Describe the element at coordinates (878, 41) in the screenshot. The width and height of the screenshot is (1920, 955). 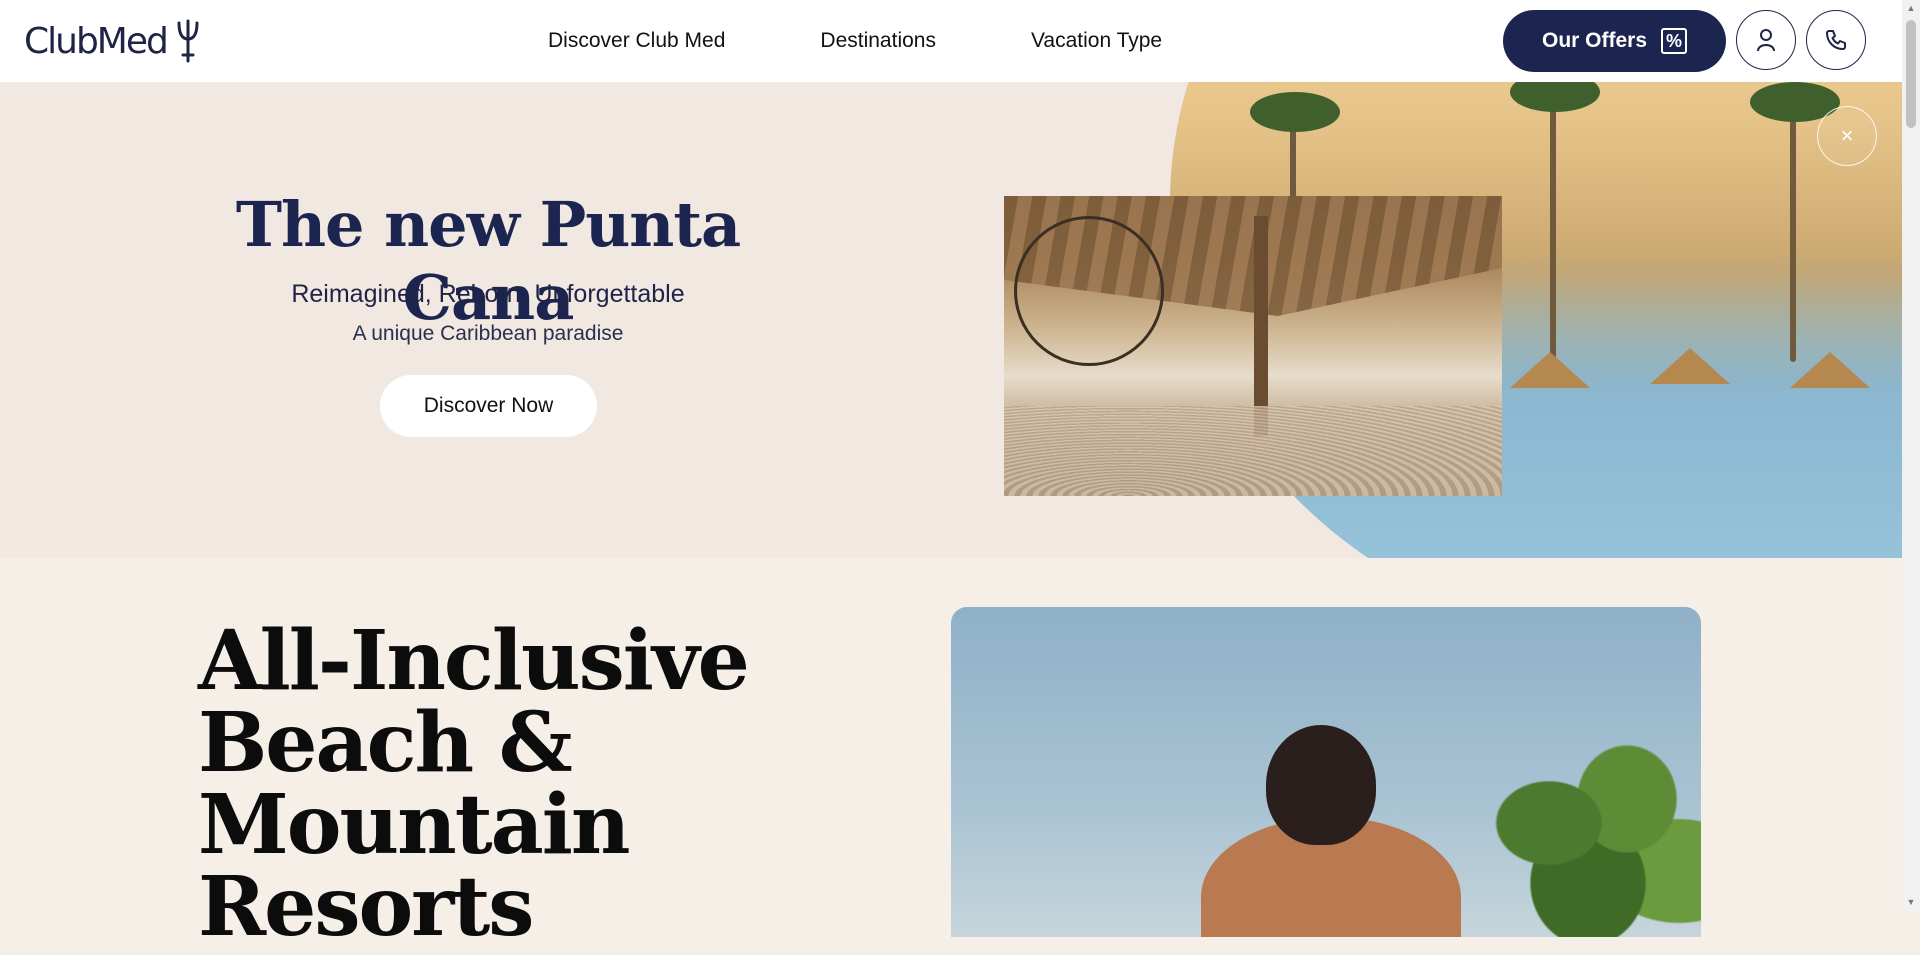
I see `nav-destinations: Destinations` at that location.